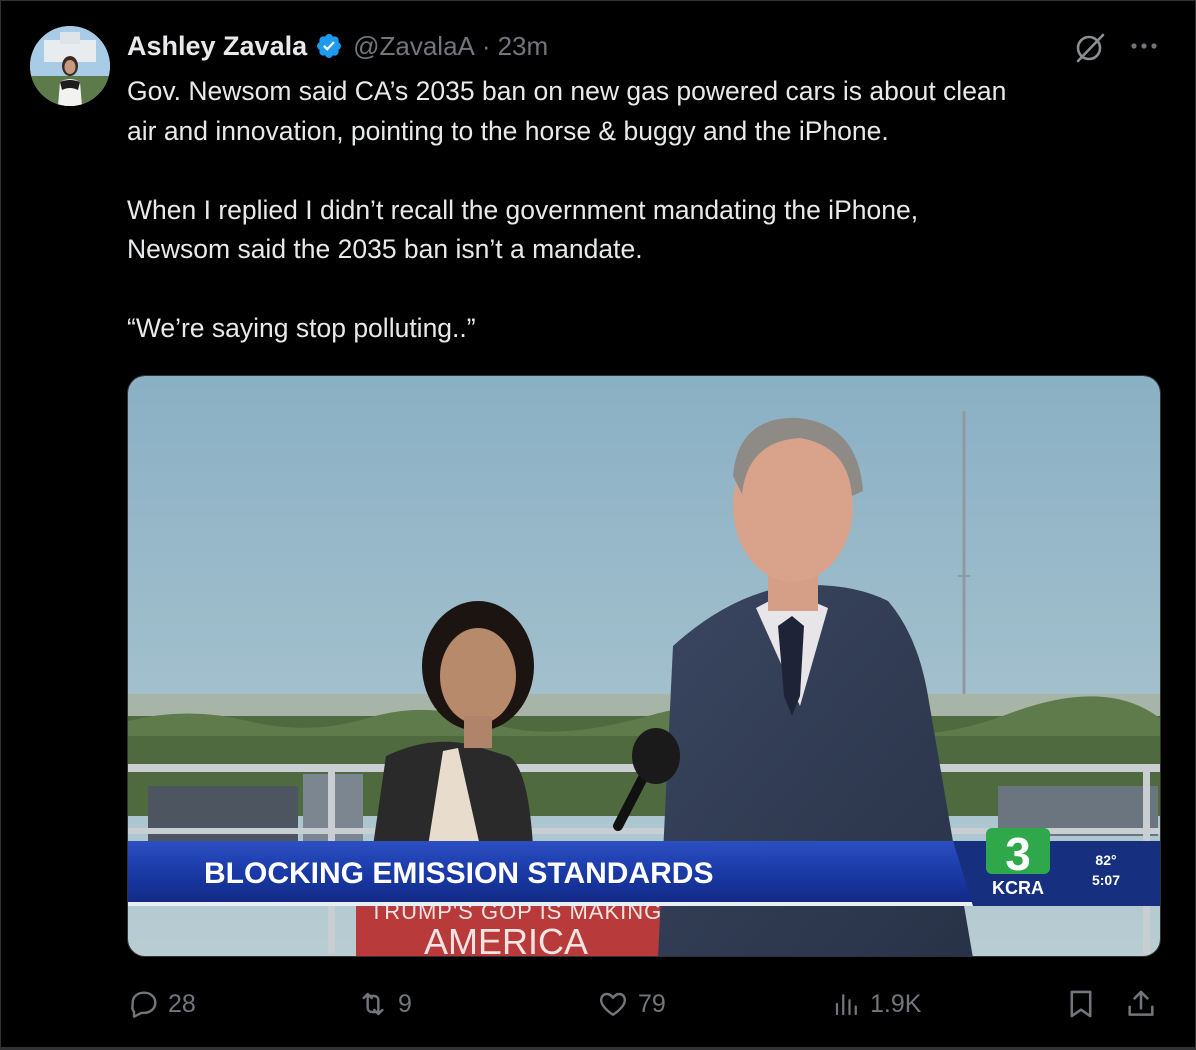  Describe the element at coordinates (458, 873) in the screenshot. I see `chyron-headline: BLOCKING EMISSION STANDARDS` at that location.